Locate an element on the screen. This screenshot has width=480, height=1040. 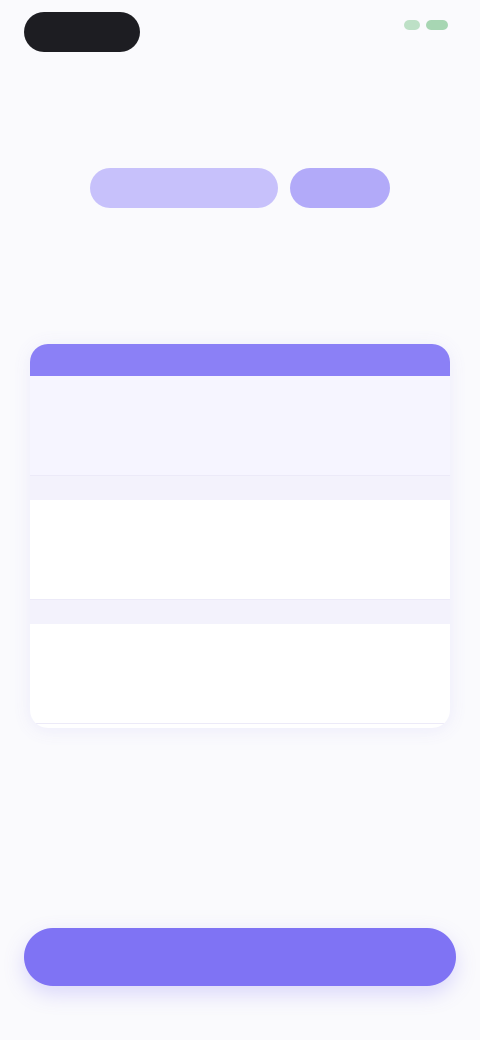
battery-icon is located at coordinates (437, 25).